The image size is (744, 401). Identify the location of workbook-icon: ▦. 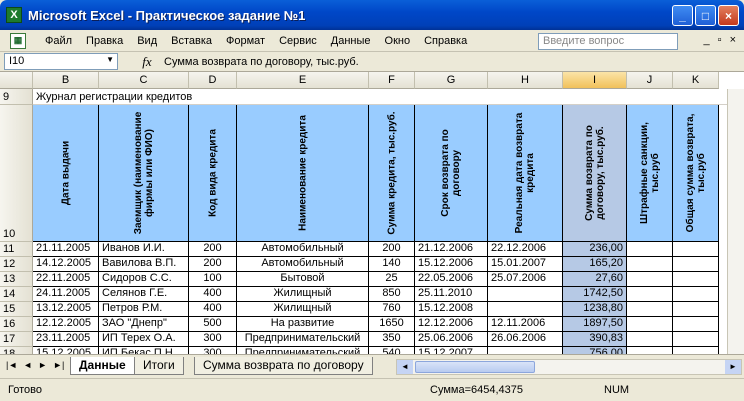
(18, 40).